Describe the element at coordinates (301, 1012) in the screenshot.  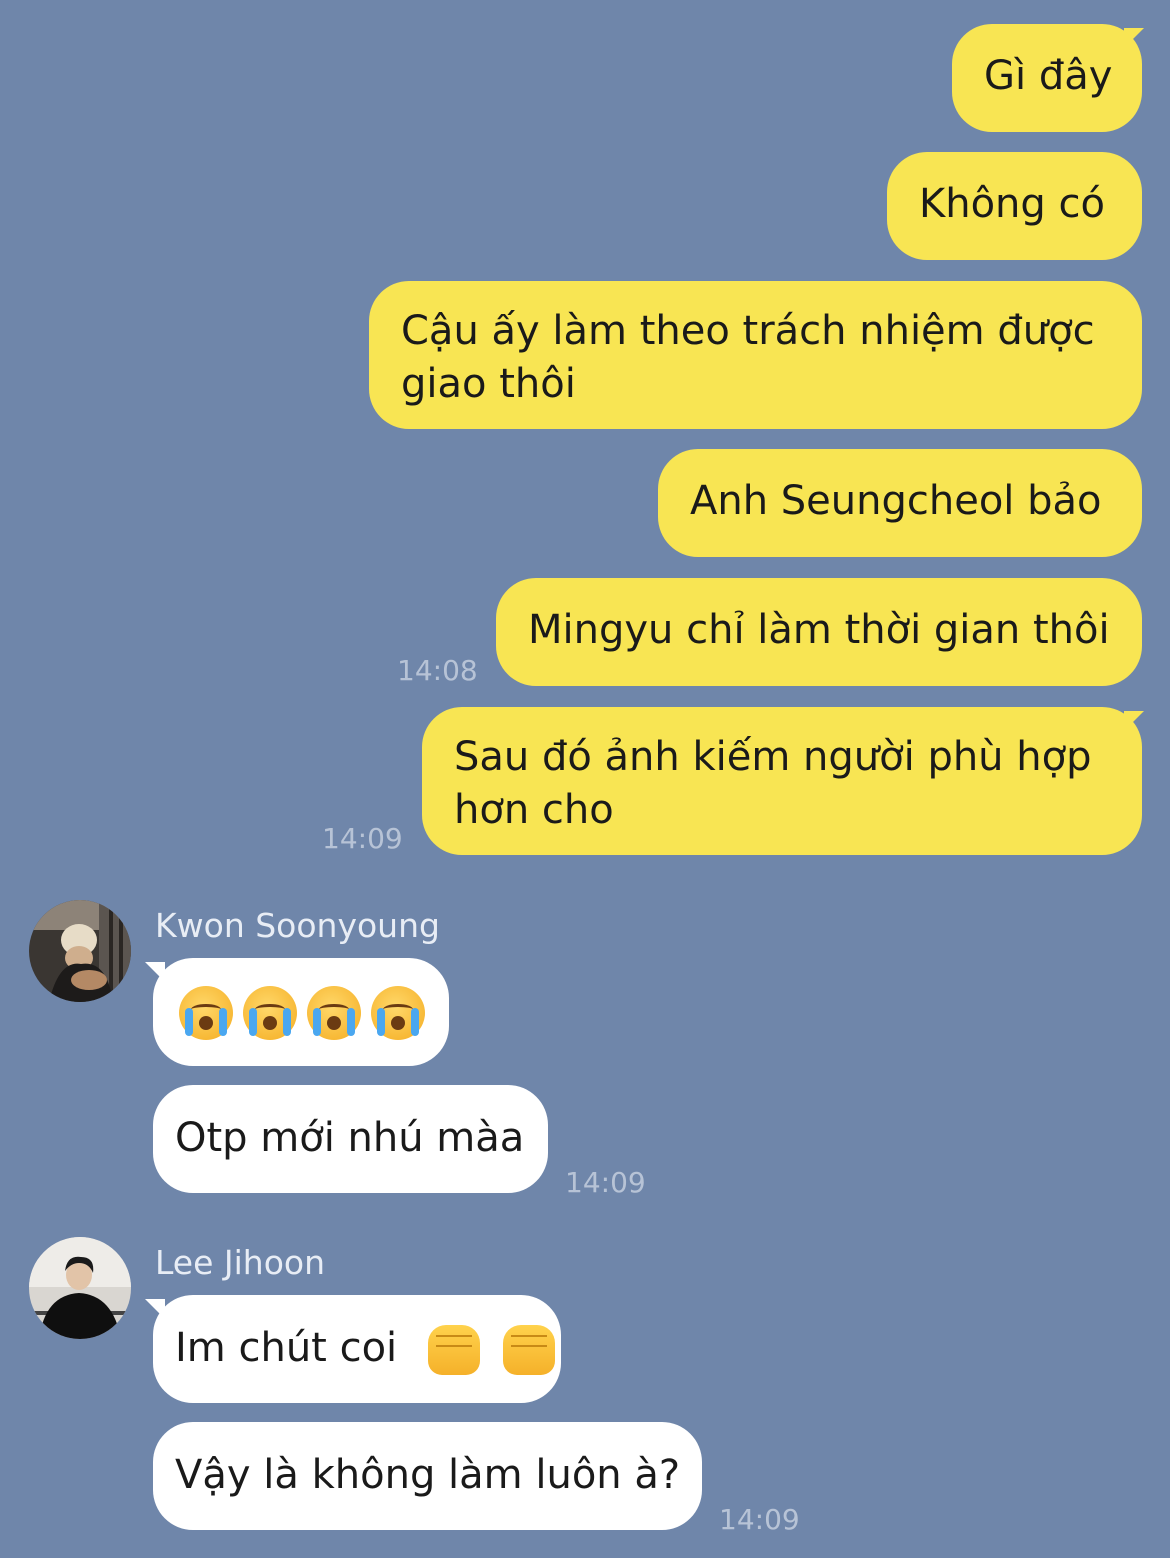
I see `incoming-message` at that location.